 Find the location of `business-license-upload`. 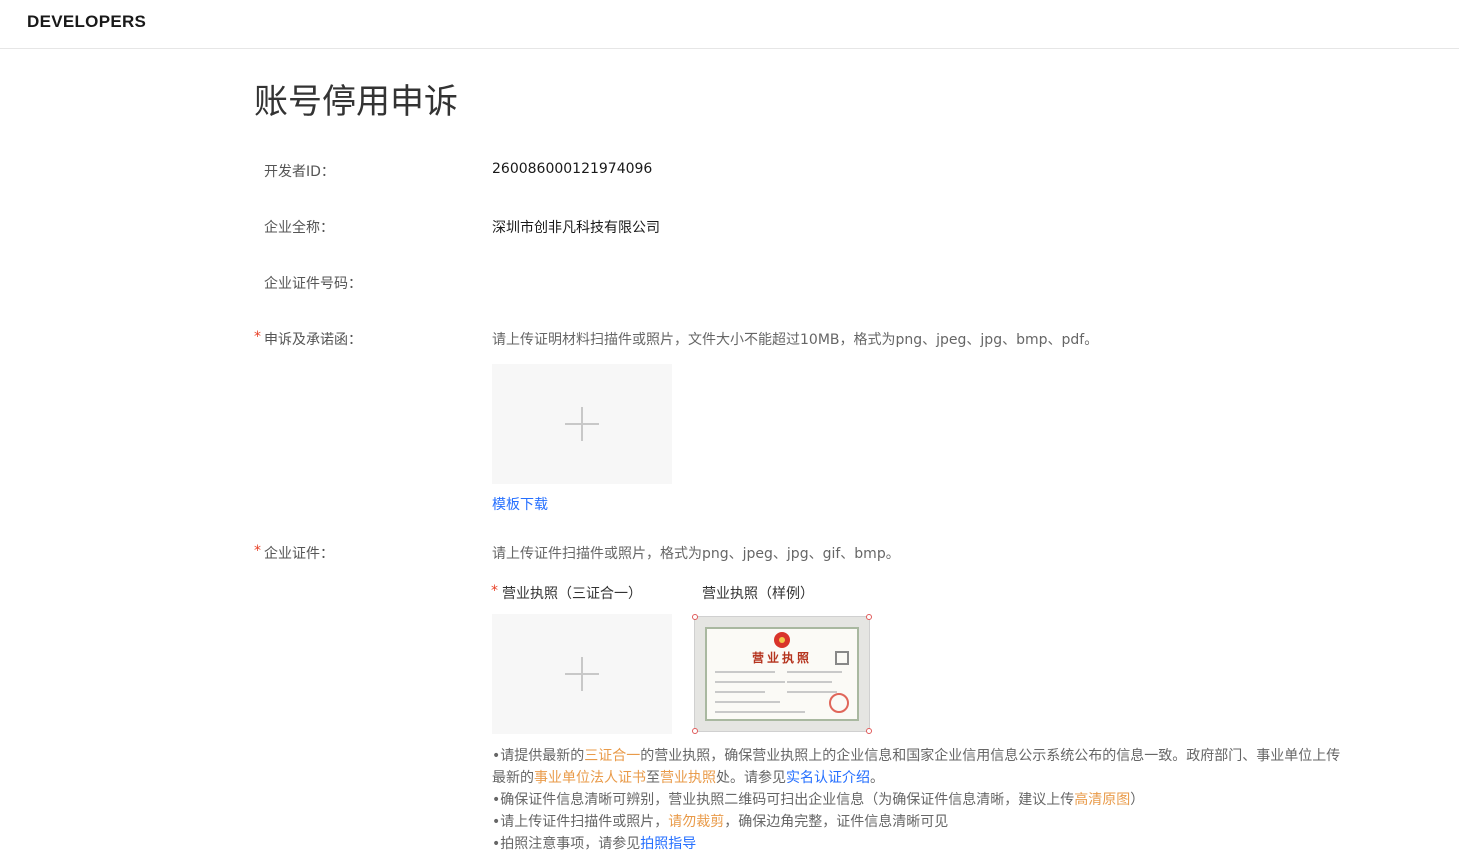

business-license-upload is located at coordinates (582, 674).